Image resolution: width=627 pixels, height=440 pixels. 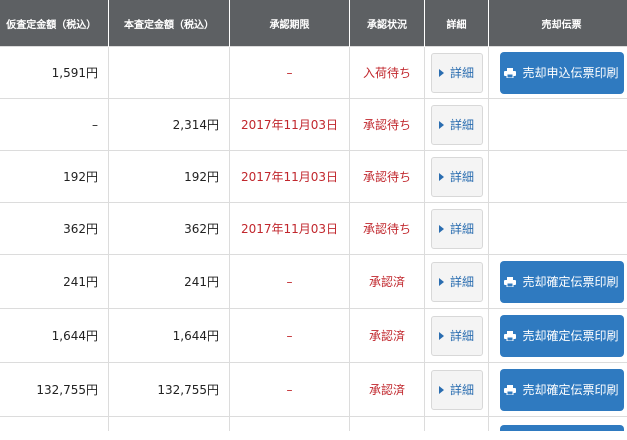 What do you see at coordinates (557, 23) in the screenshot?
I see `header-sales-slip: 売却伝票` at bounding box center [557, 23].